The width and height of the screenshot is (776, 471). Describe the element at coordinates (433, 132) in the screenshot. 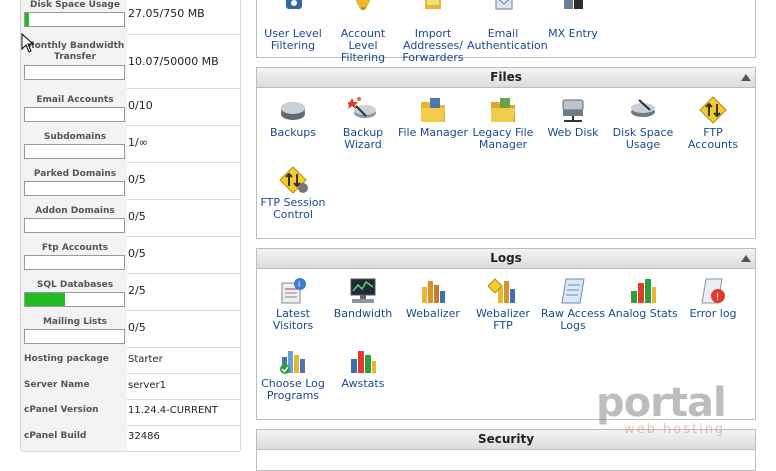

I see `item-label: File Manager` at that location.